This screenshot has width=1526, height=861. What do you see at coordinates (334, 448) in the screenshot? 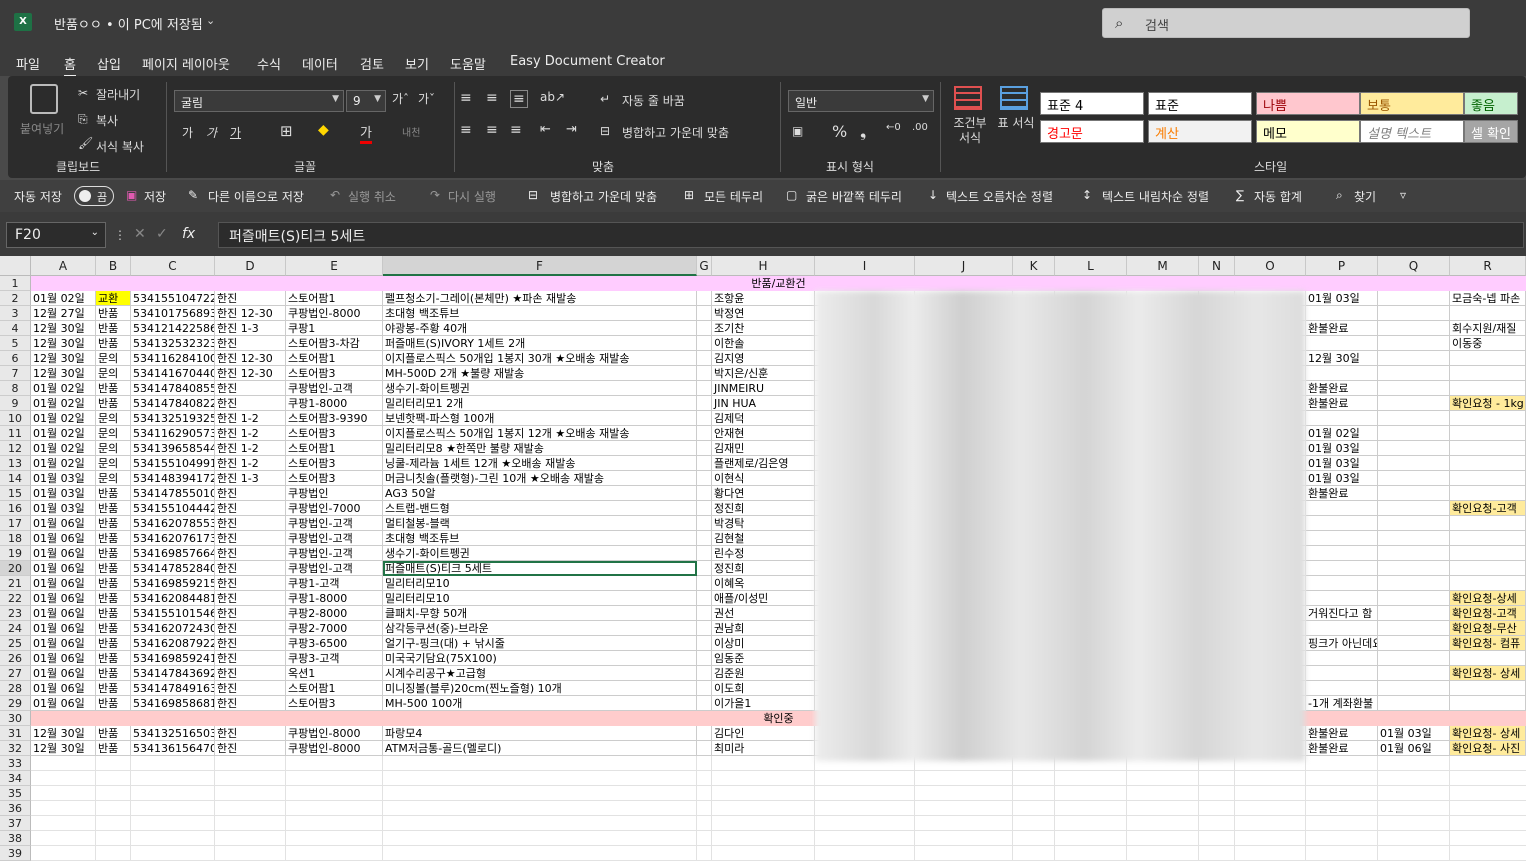
I see `cell-E12: 스토어팜1` at bounding box center [334, 448].